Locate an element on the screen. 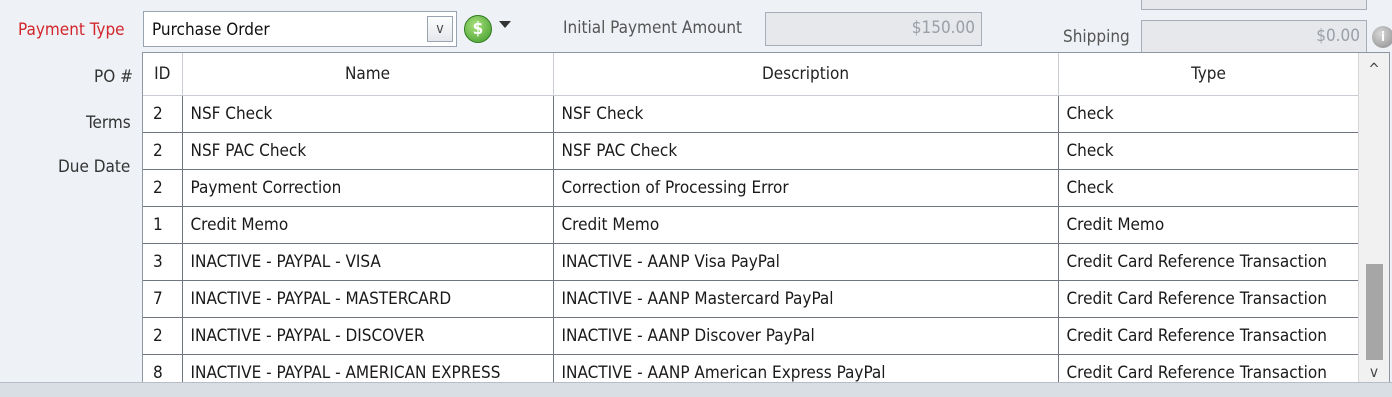 This screenshot has height=397, width=1392. cell-description: INACTIVE - AANP Visa PayPal is located at coordinates (806, 262).